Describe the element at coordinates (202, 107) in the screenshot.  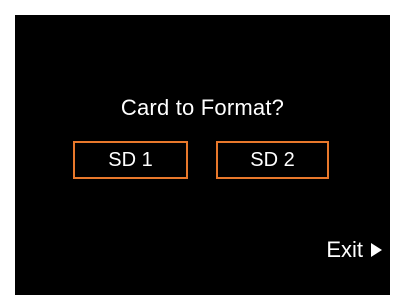
I see `format-prompt: Card to Format?` at that location.